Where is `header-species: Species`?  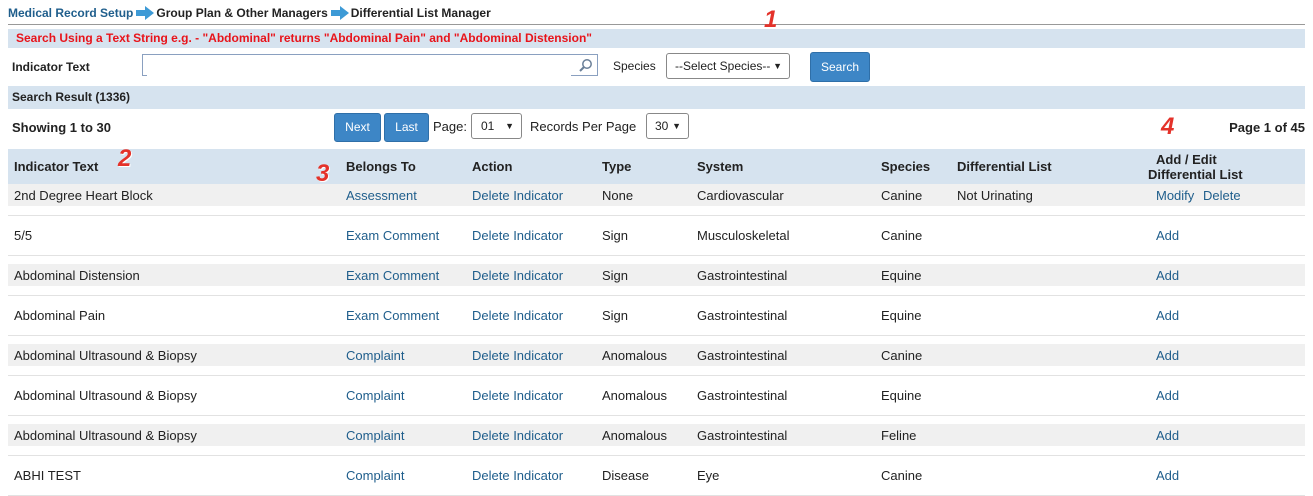 header-species: Species is located at coordinates (906, 166).